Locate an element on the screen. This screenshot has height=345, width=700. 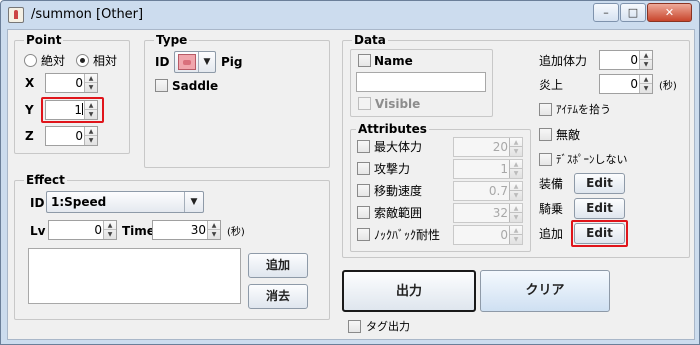
attribute-value: 0 is located at coordinates (504, 235).